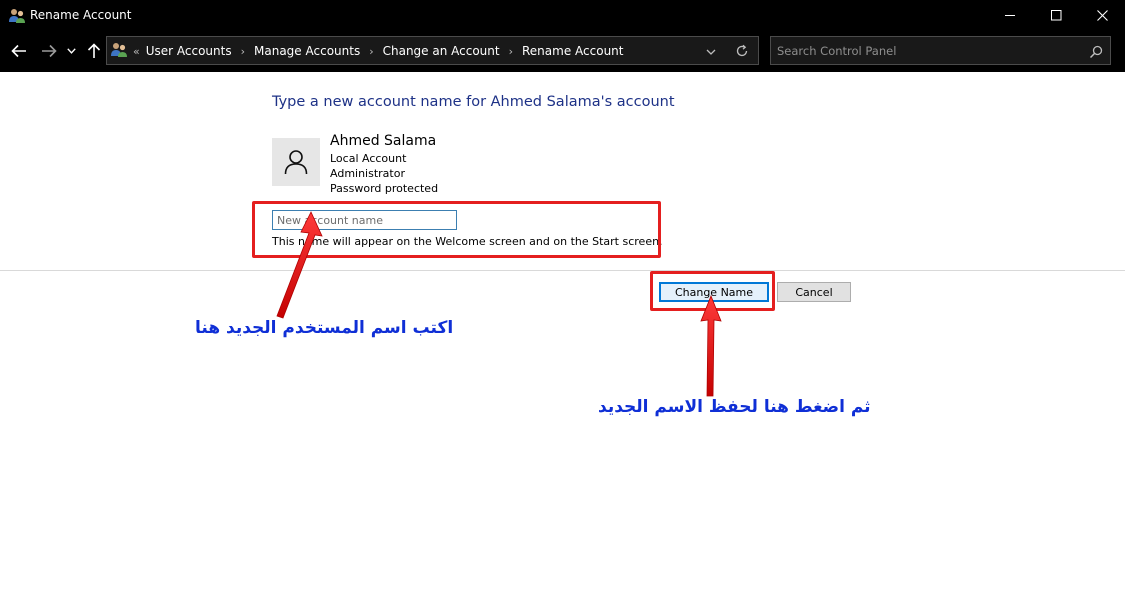  Describe the element at coordinates (814, 292) in the screenshot. I see `cancel-button: Cancel` at that location.